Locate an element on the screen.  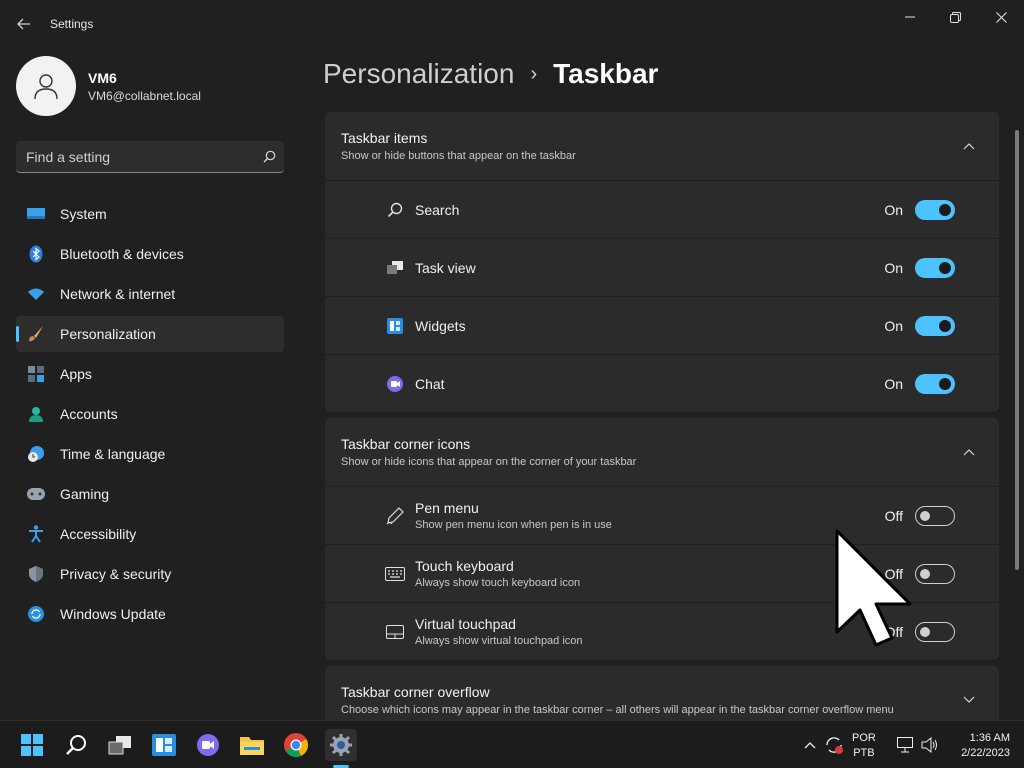
file-explorer-button is located at coordinates (252, 745).